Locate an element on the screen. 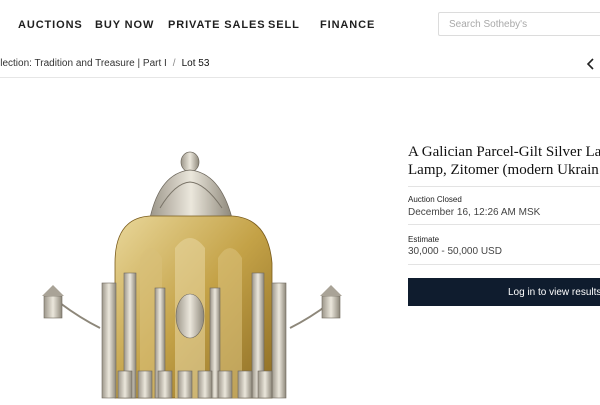 Image resolution: width=600 pixels, height=405 pixels. breadcrumb-current: Lot 53 is located at coordinates (195, 63).